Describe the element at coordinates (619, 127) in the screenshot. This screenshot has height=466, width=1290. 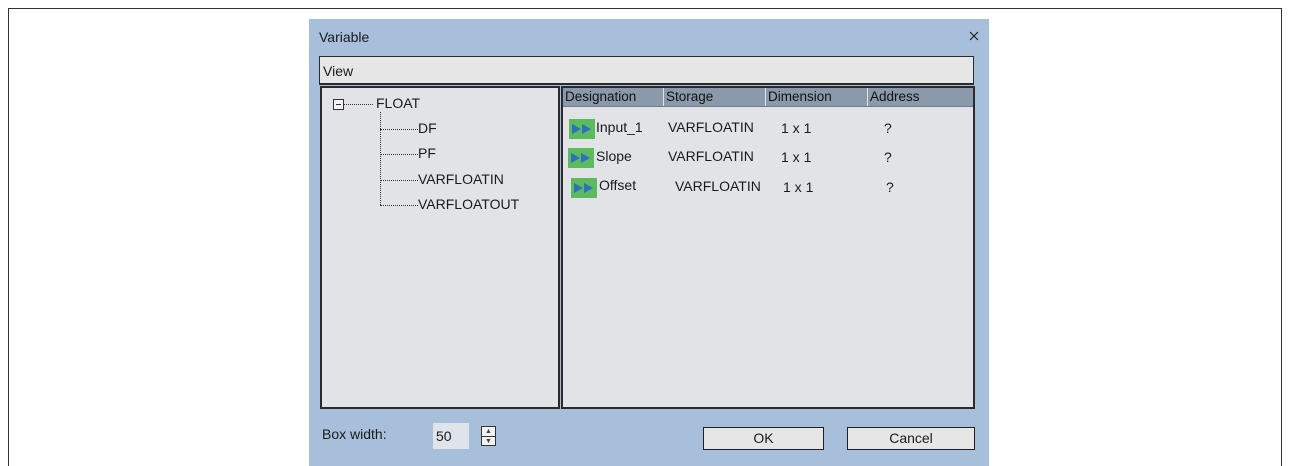
I see `cell-designation: Input_1` at that location.